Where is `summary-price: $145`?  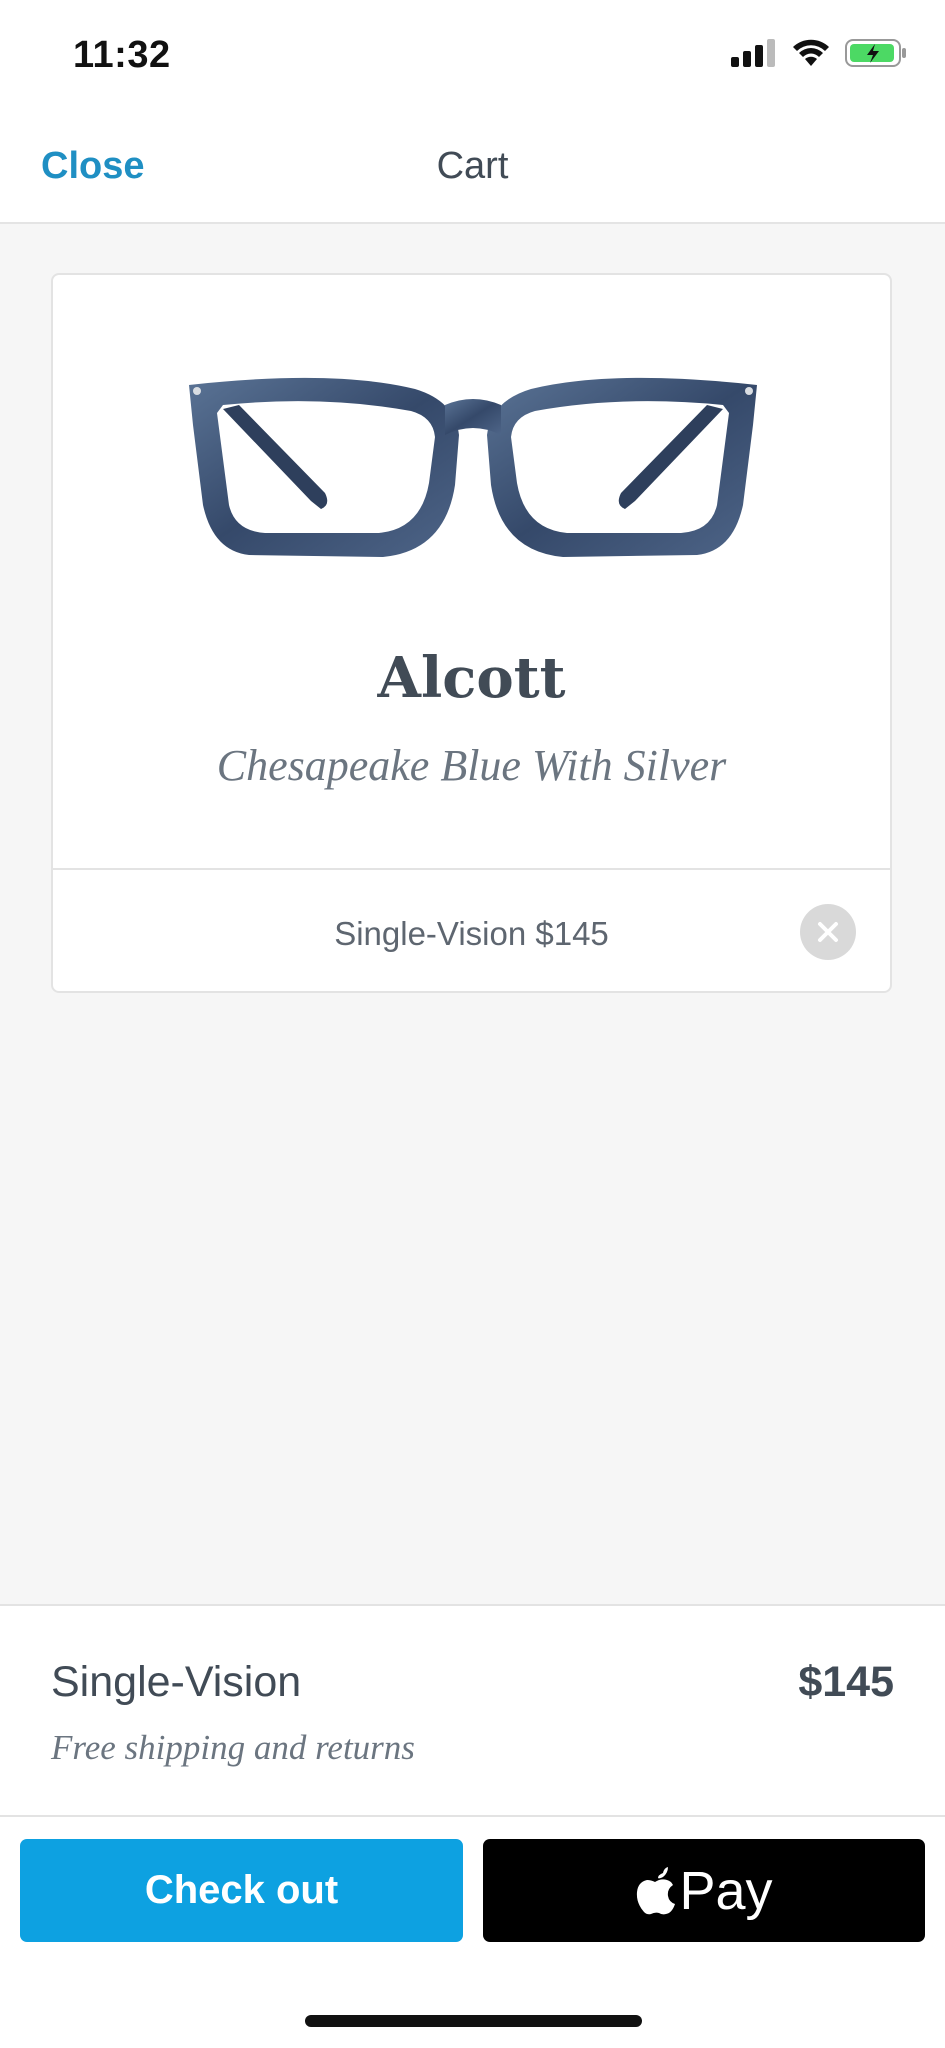
summary-price: $145 is located at coordinates (846, 1682).